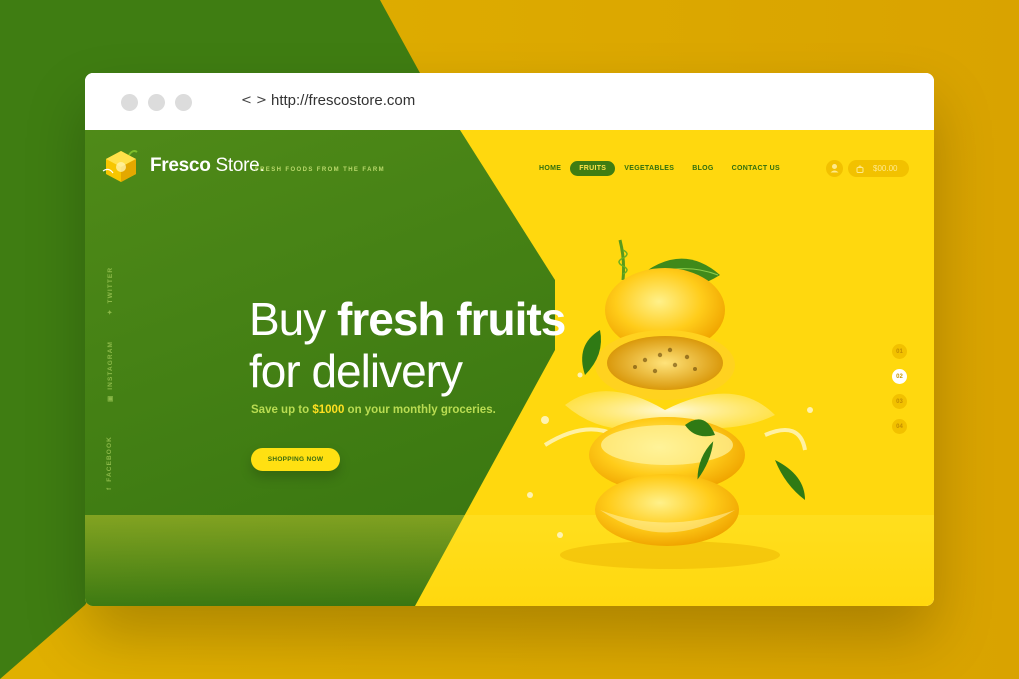  What do you see at coordinates (899, 376) in the screenshot?
I see `slide-pager-02: 02` at bounding box center [899, 376].